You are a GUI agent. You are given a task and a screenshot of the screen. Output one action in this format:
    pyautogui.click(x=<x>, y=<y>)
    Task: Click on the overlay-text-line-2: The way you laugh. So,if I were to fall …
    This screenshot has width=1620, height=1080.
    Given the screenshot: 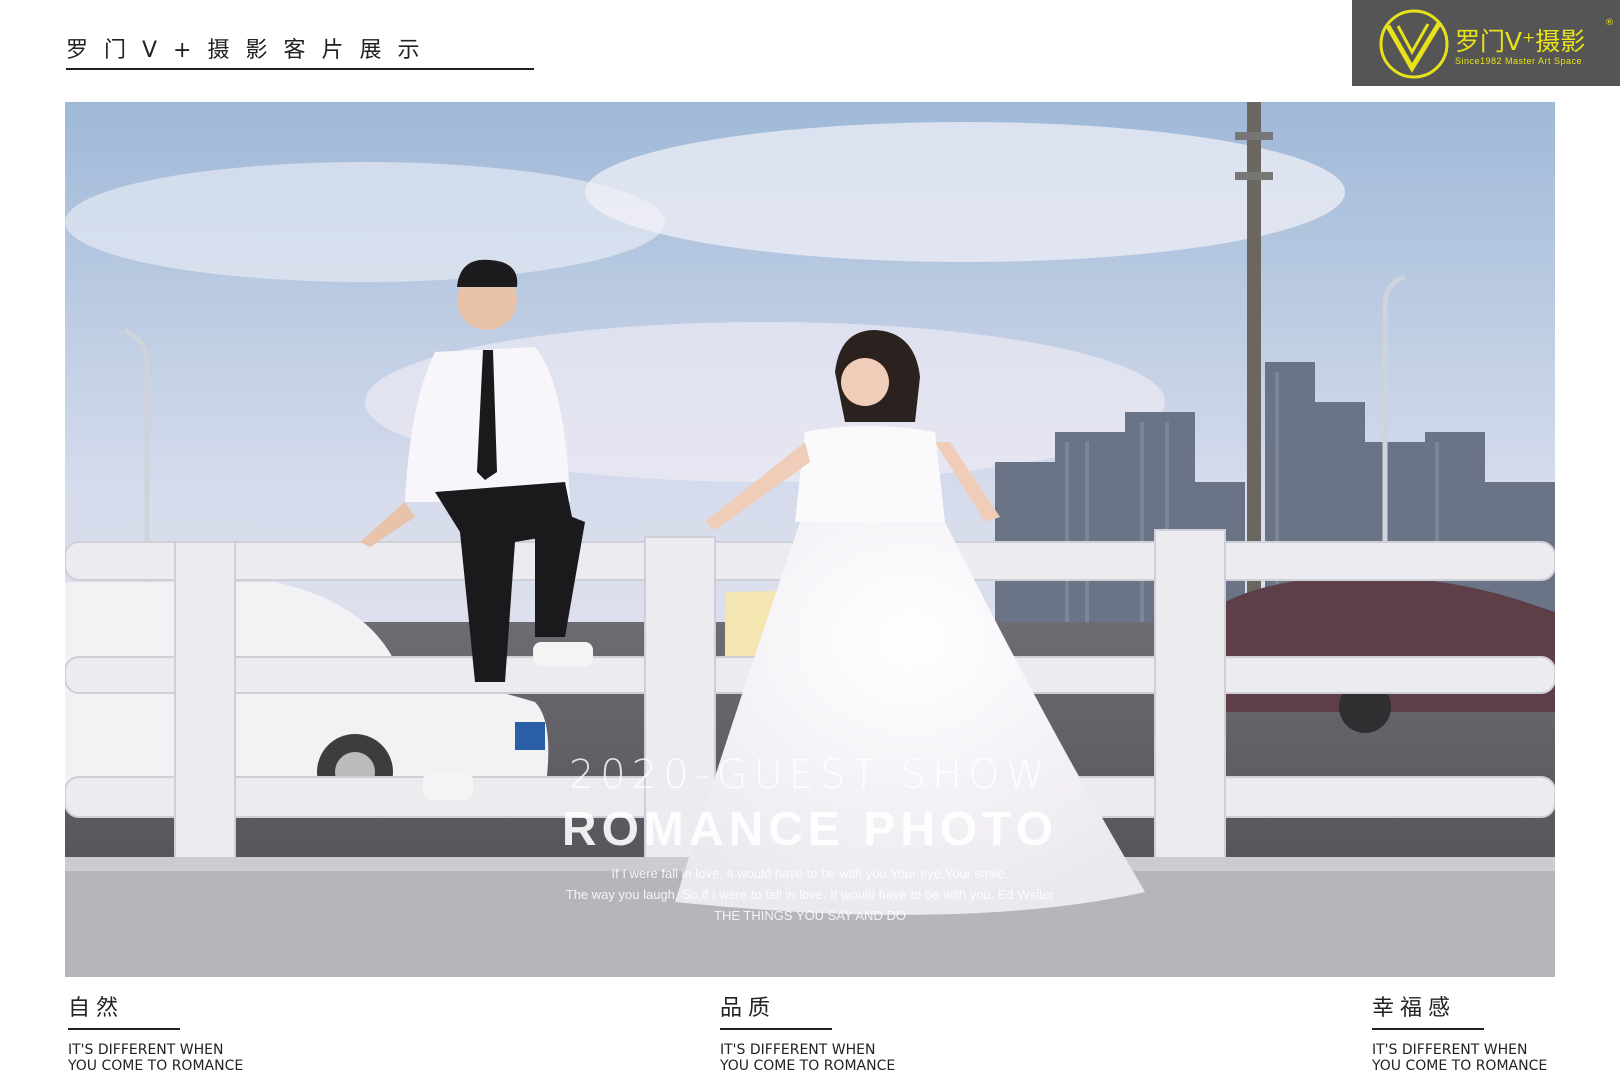 What is the action you would take?
    pyautogui.click(x=810, y=894)
    